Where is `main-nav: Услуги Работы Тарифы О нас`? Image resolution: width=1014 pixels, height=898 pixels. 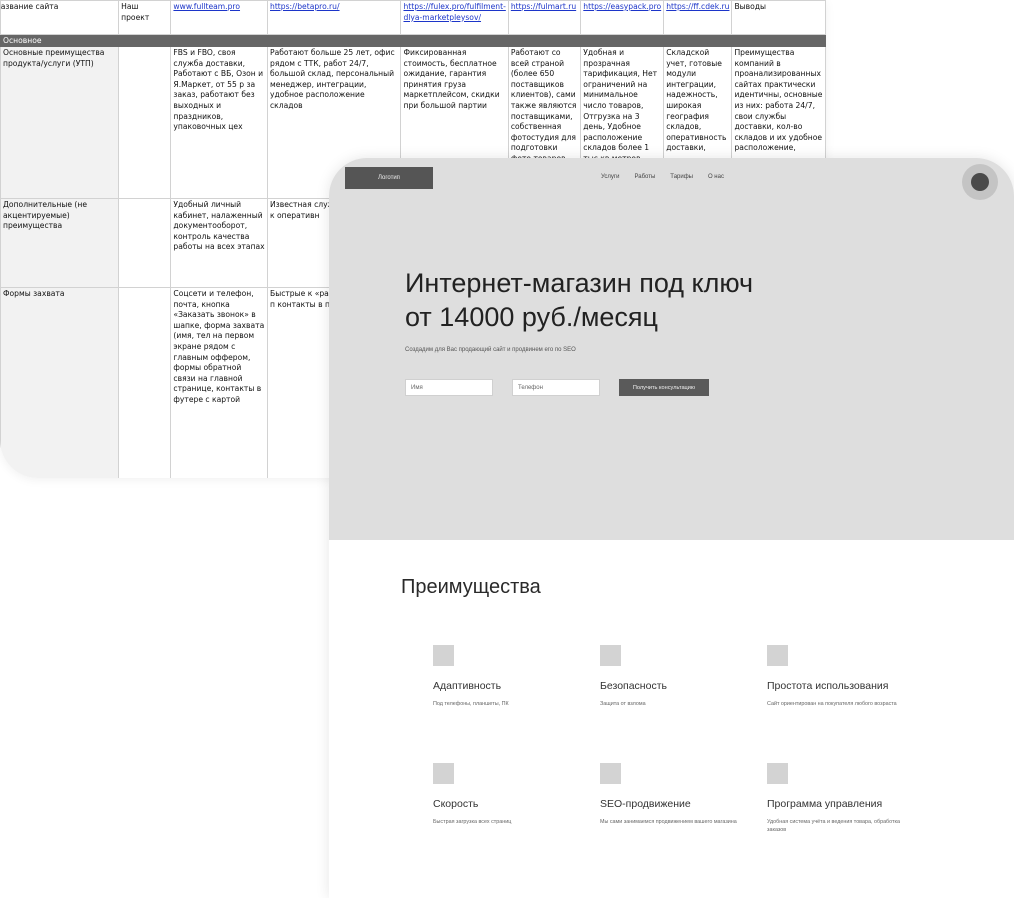 main-nav: Услуги Работы Тарифы О нас is located at coordinates (662, 177).